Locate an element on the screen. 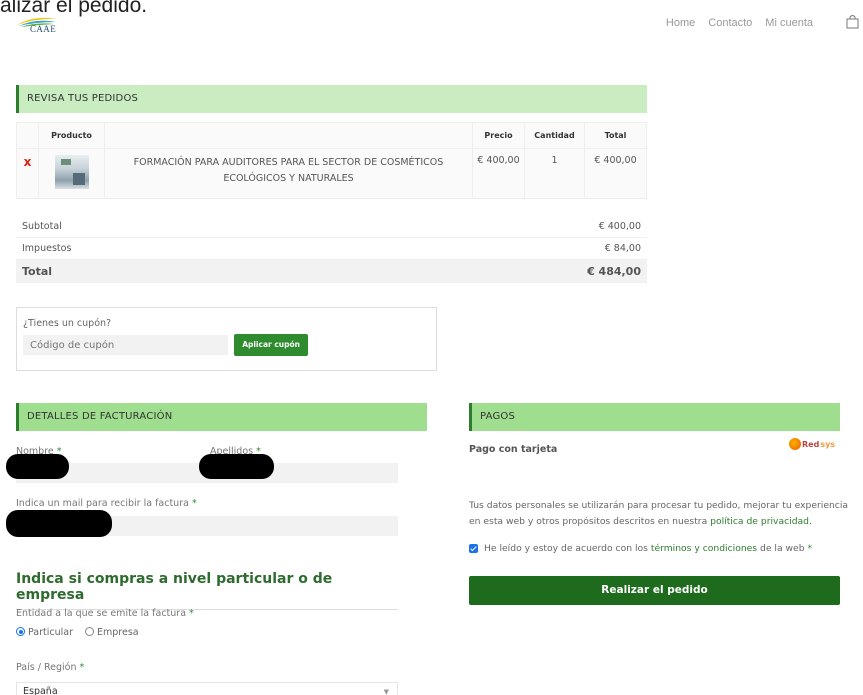  entity-radio-group: Particular Empresa is located at coordinates (77, 632).